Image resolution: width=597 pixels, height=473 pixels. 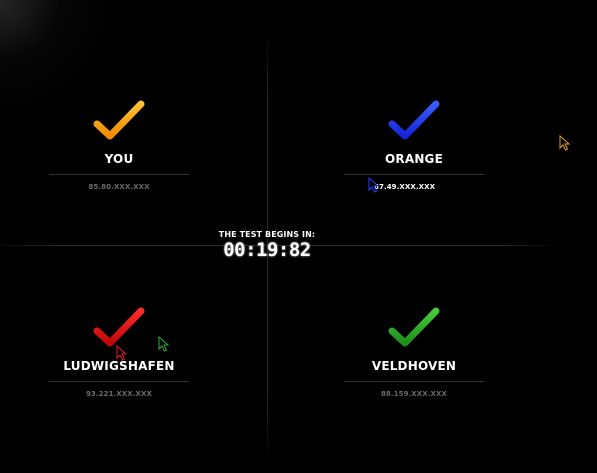 I want to click on player-panel-veldhoven: VELDHOVEN 88.159.XXX.XXX, so click(x=414, y=351).